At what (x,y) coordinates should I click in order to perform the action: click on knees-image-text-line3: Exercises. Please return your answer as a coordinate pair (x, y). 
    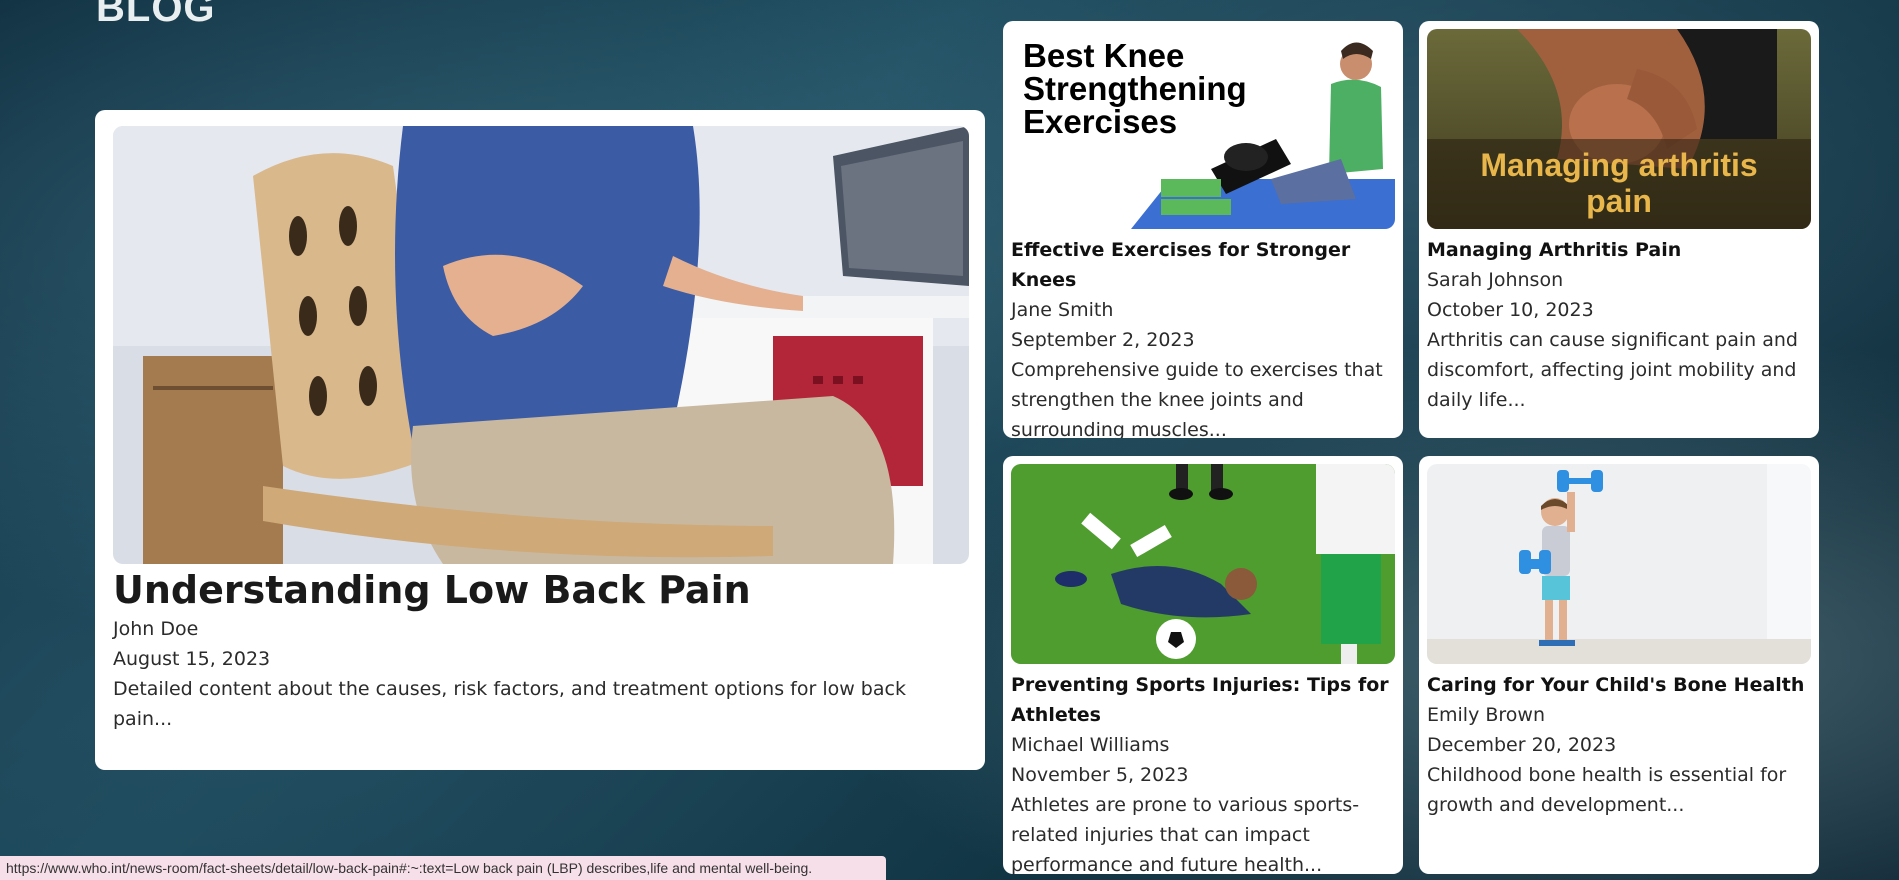
    Looking at the image, I should click on (1100, 121).